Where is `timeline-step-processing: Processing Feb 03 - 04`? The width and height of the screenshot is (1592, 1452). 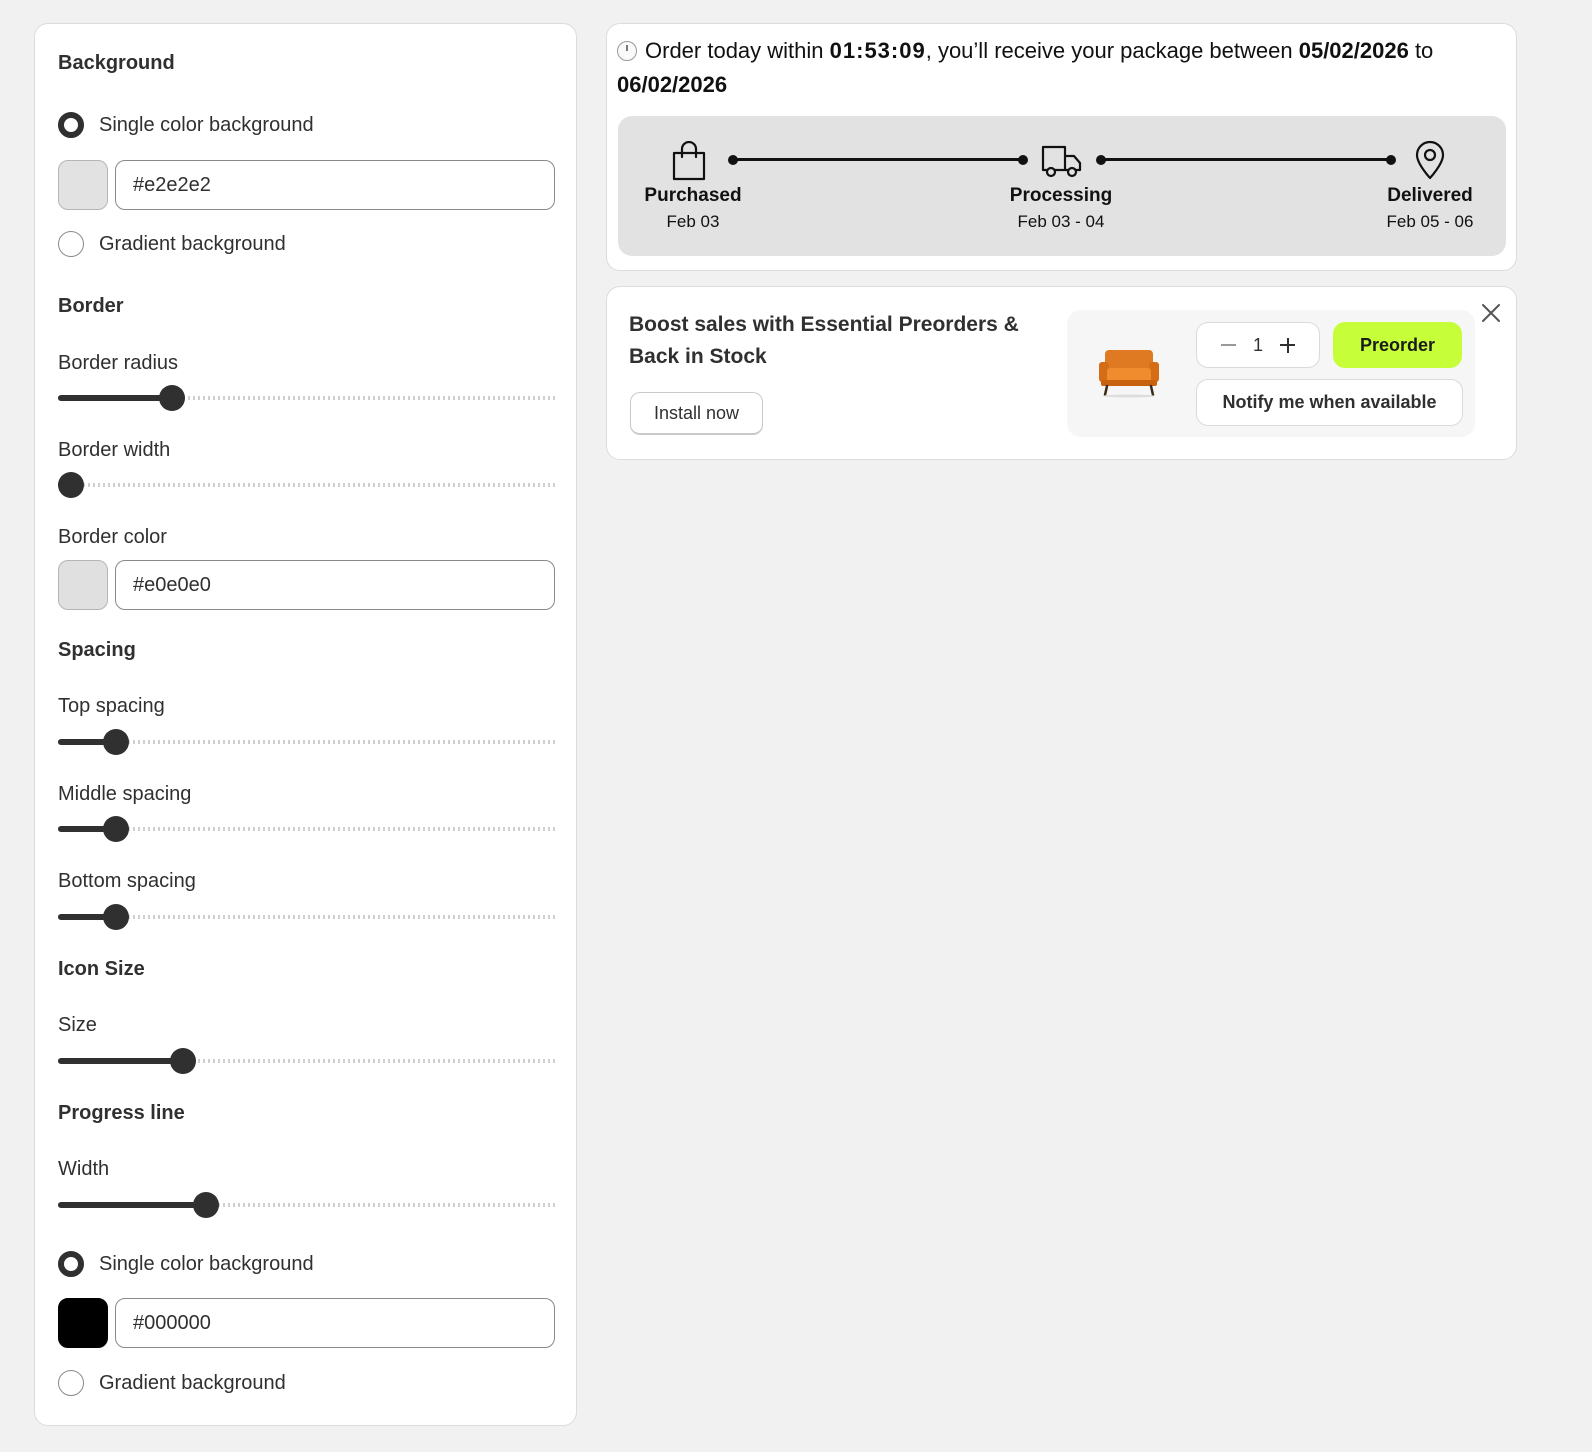
timeline-step-processing: Processing Feb 03 - 04 is located at coordinates (1061, 186).